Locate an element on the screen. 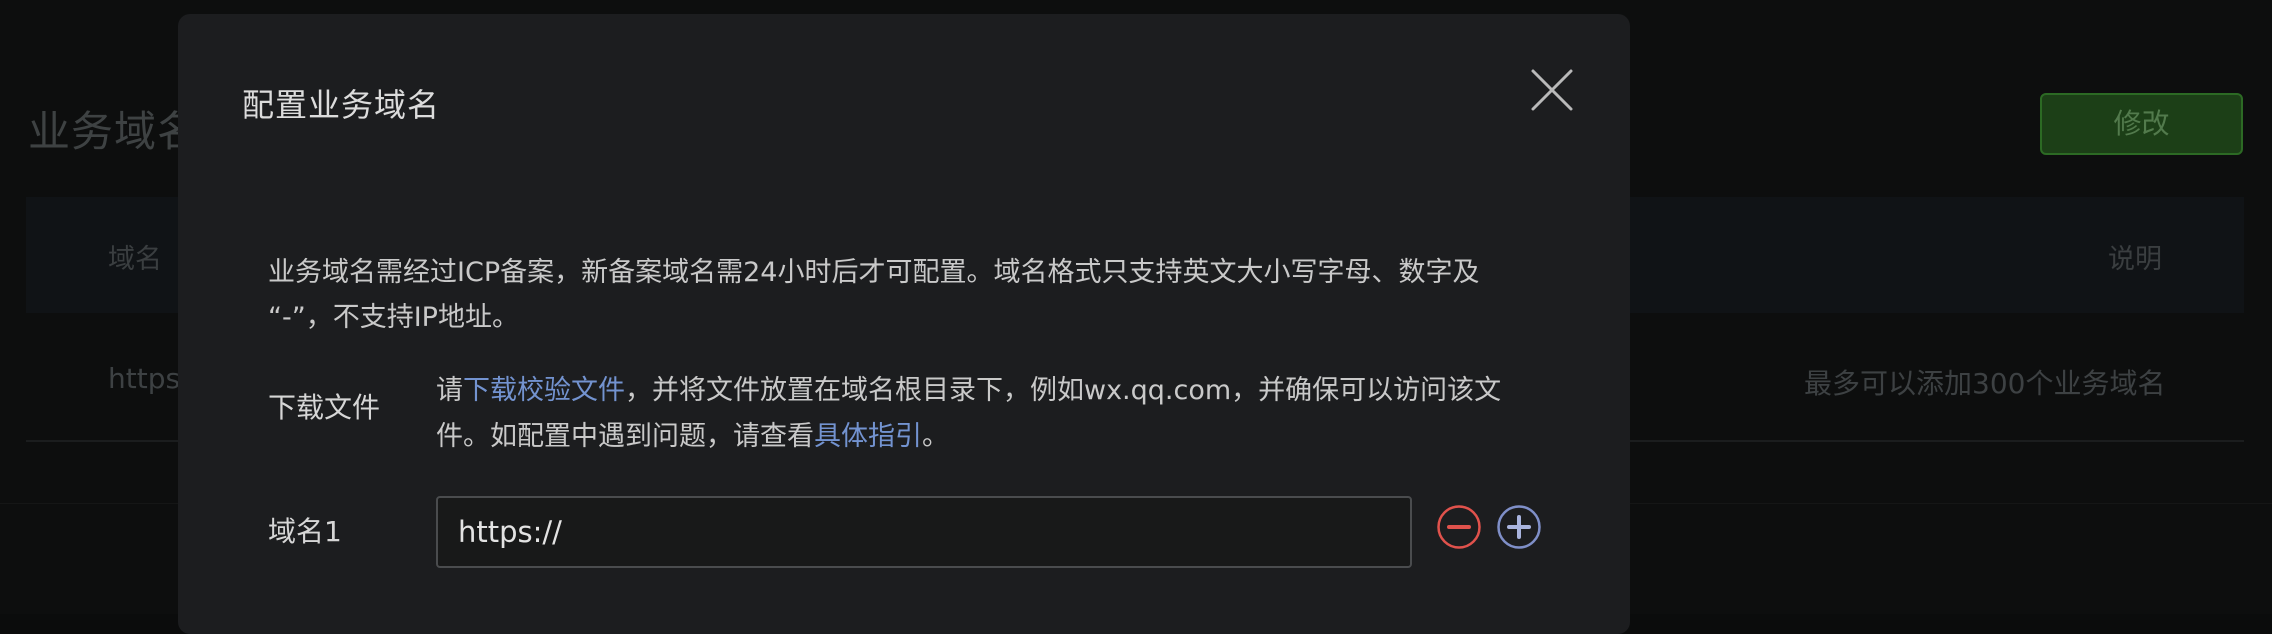  remove-domain-button is located at coordinates (1459, 527).